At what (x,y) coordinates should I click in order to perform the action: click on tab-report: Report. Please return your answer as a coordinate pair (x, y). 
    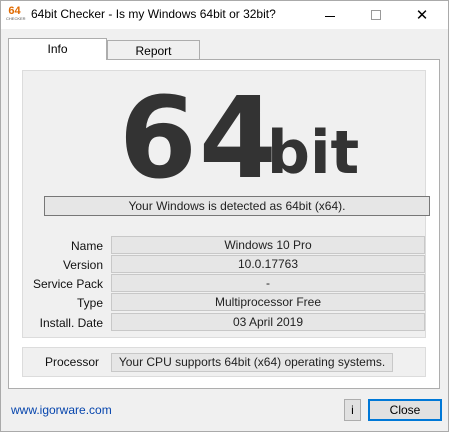
    Looking at the image, I should click on (153, 50).